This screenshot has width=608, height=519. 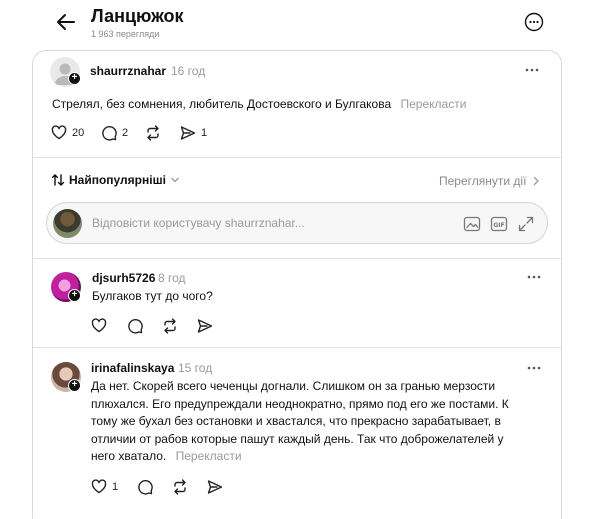 What do you see at coordinates (537, 181) in the screenshot?
I see `chevron-right-icon` at bounding box center [537, 181].